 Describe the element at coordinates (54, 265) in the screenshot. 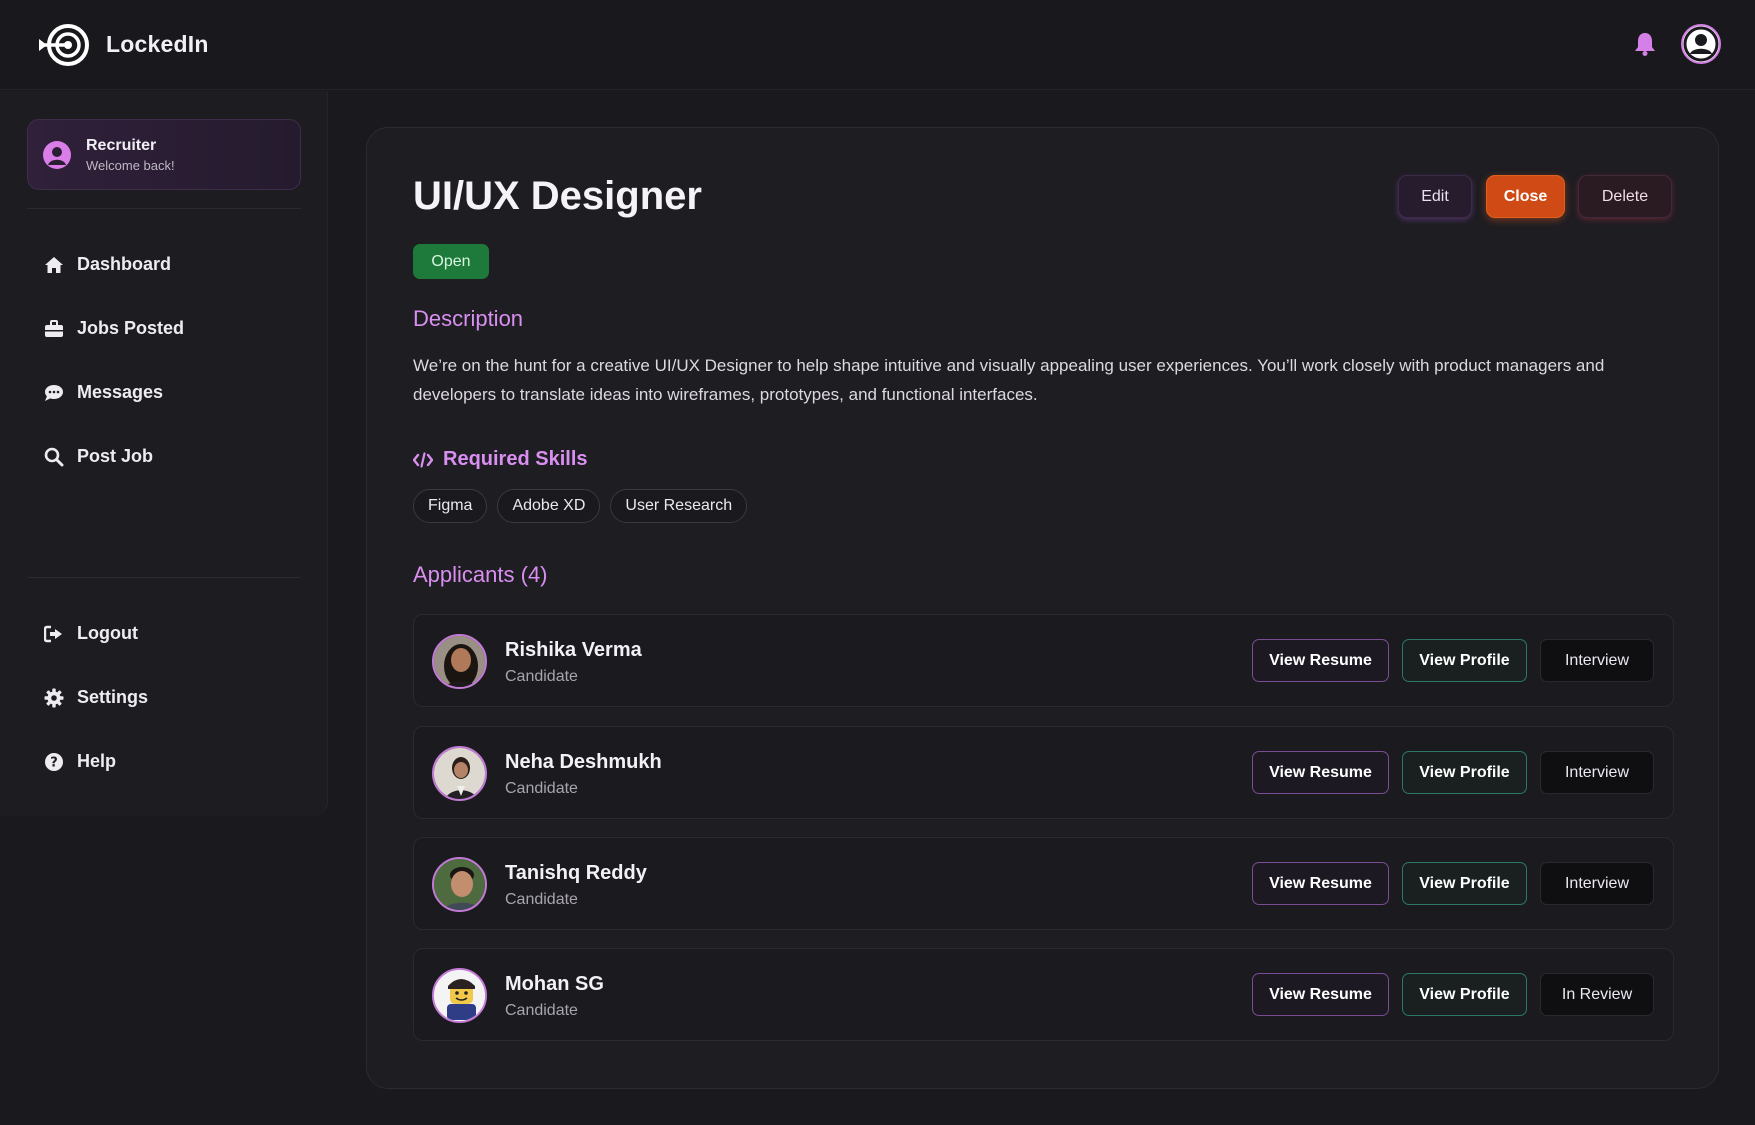

I see `home-icon` at that location.